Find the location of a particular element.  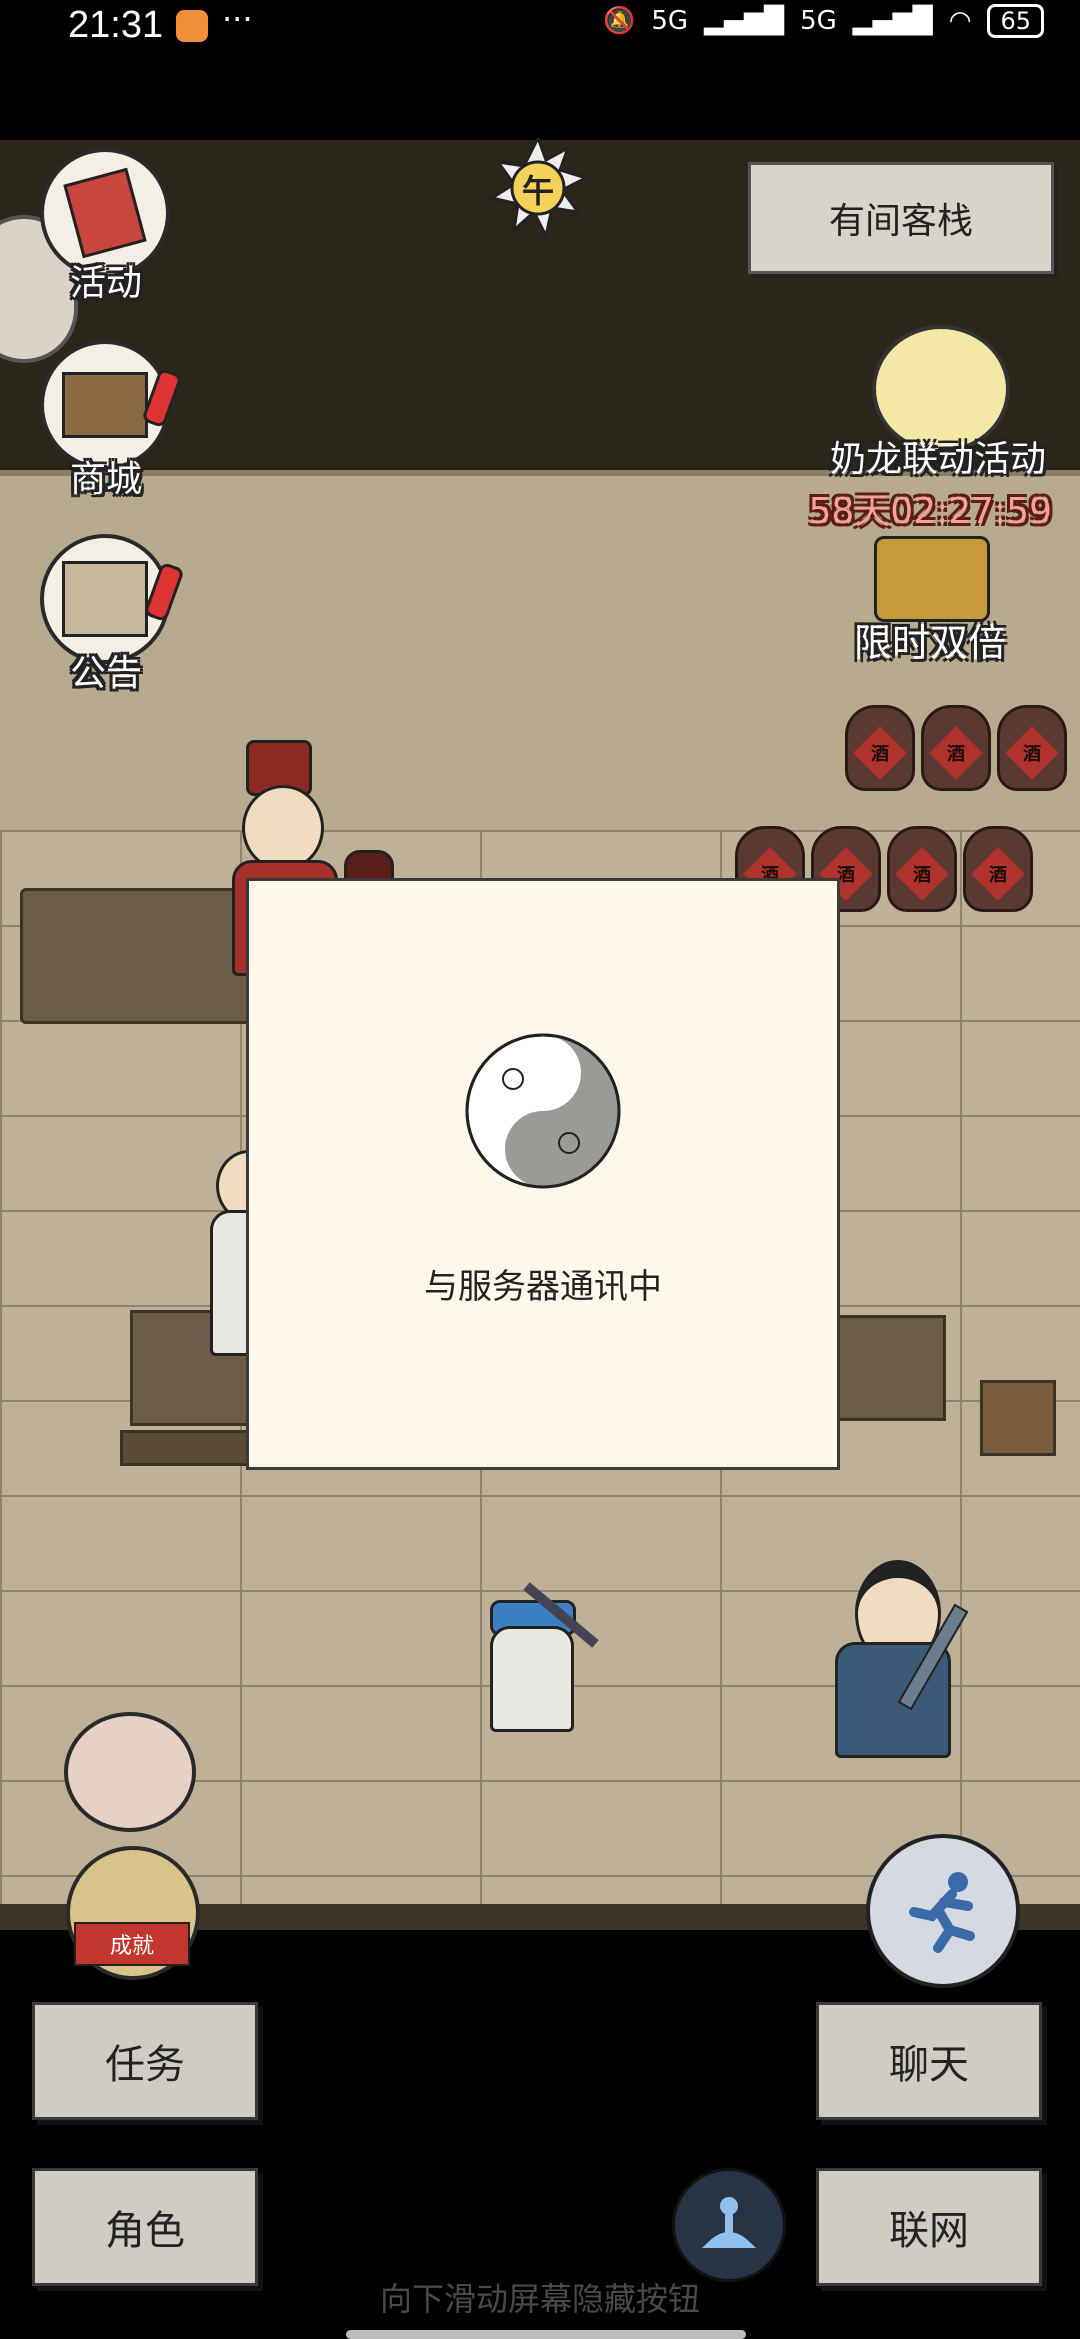

time-of-day-label: 午 is located at coordinates (537, 191).